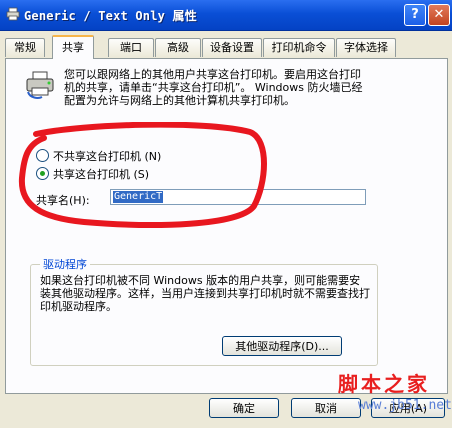 Image resolution: width=452 pixels, height=428 pixels. I want to click on radio-selected-dot, so click(42, 173).